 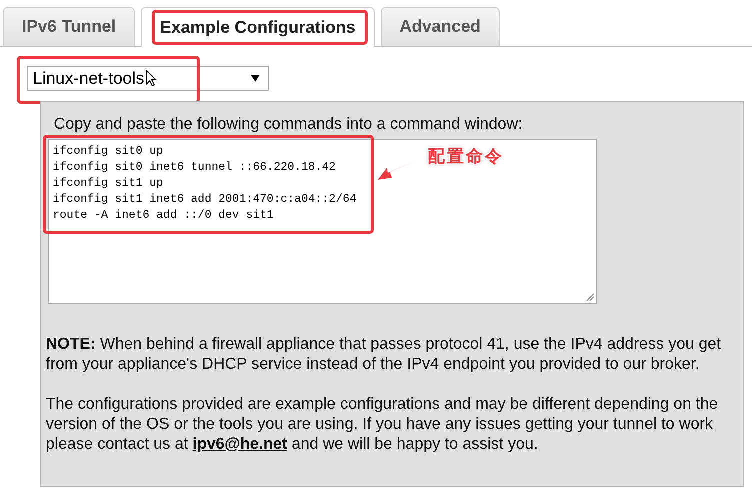 I want to click on email-link: ipv6@he.net, so click(x=240, y=444).